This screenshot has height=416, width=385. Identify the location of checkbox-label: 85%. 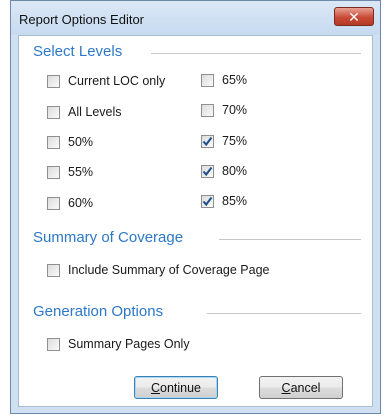
(235, 201).